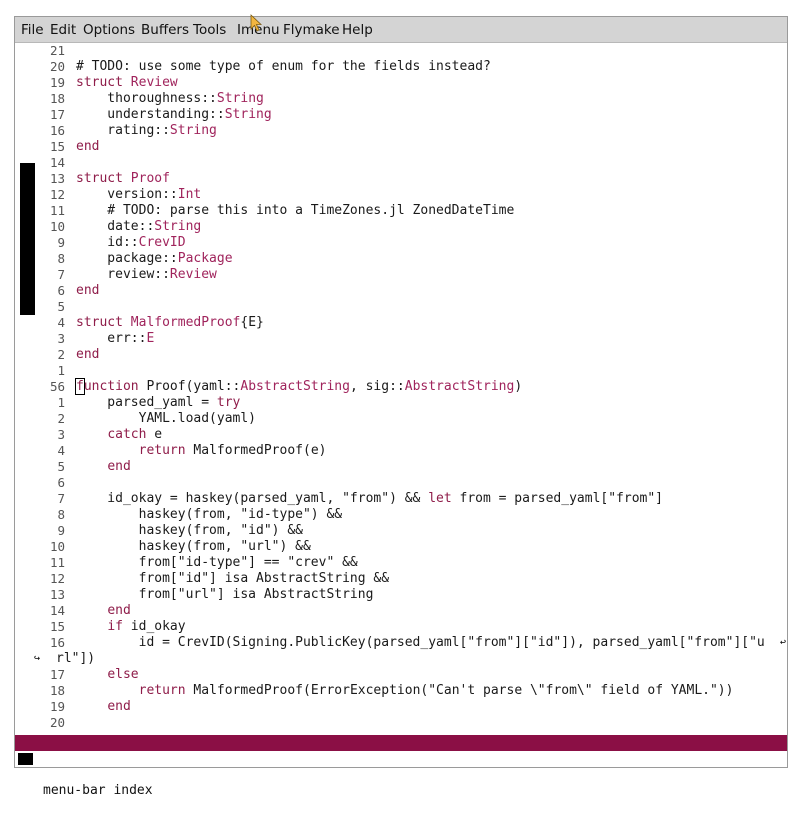 This screenshot has height=815, width=796. Describe the element at coordinates (410, 707) in the screenshot. I see `code-line: 19 end` at that location.